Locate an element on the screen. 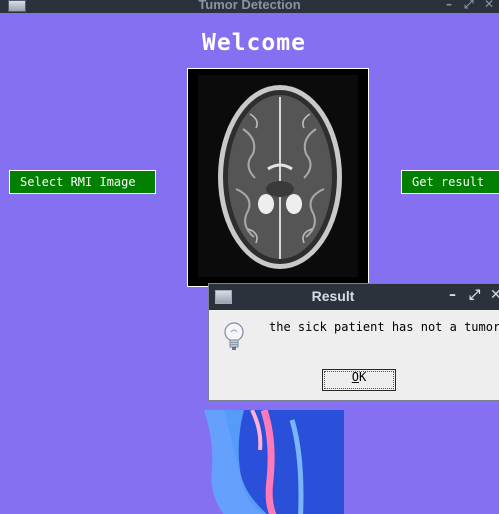 Image resolution: width=499 pixels, height=514 pixels. window-title: Tumor Detection is located at coordinates (249, 6).